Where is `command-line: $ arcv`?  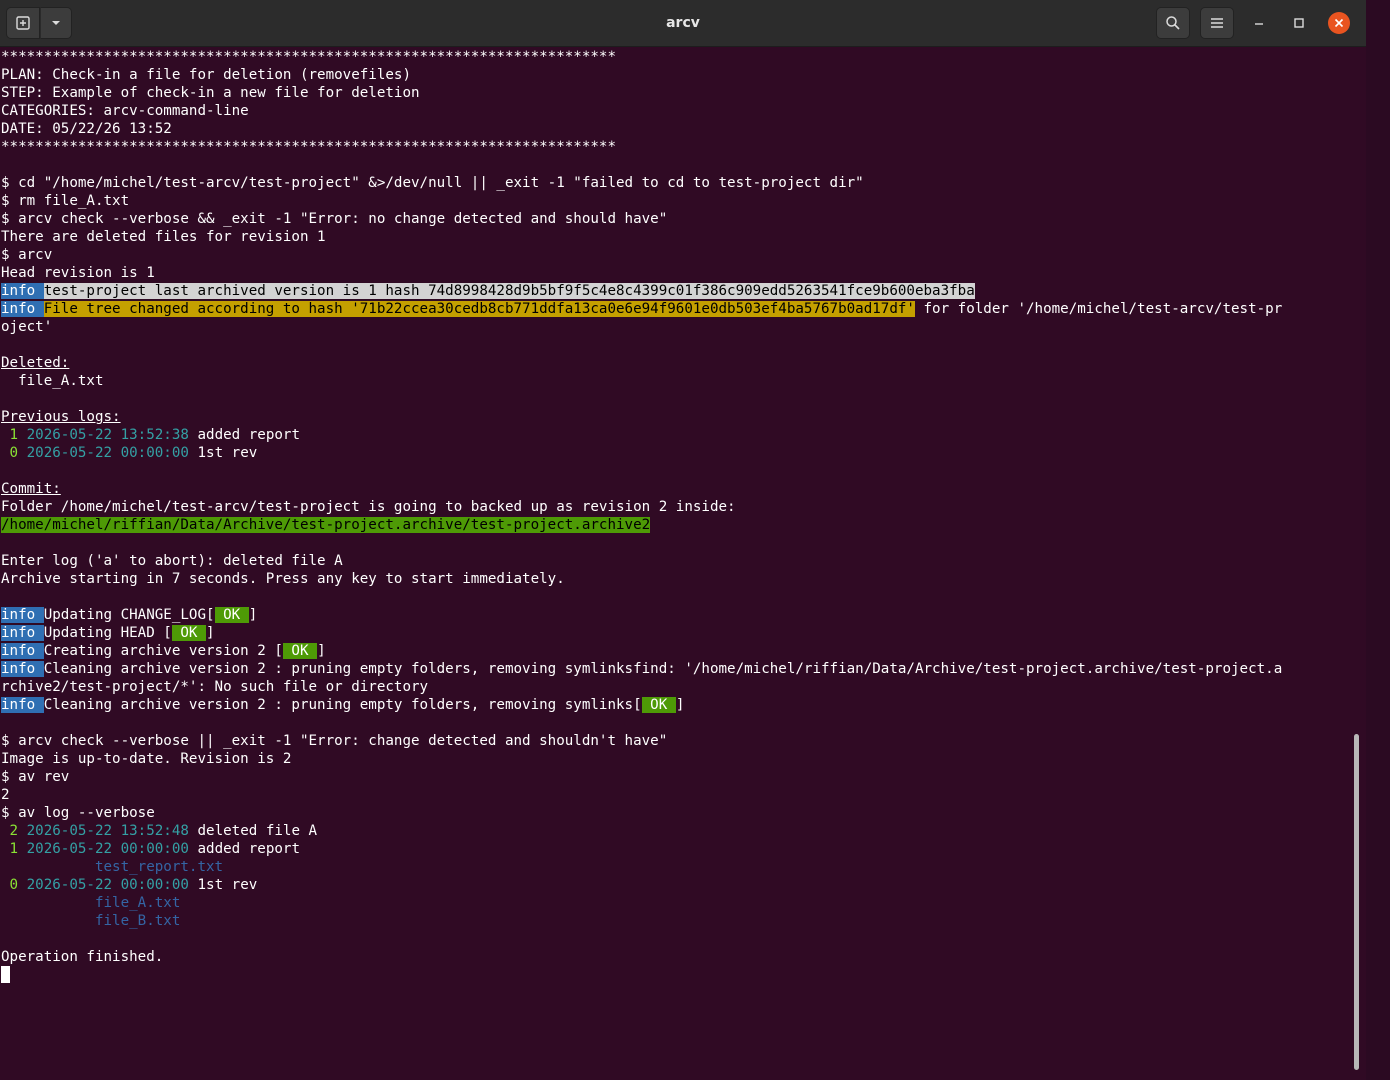 command-line: $ arcv is located at coordinates (27, 255).